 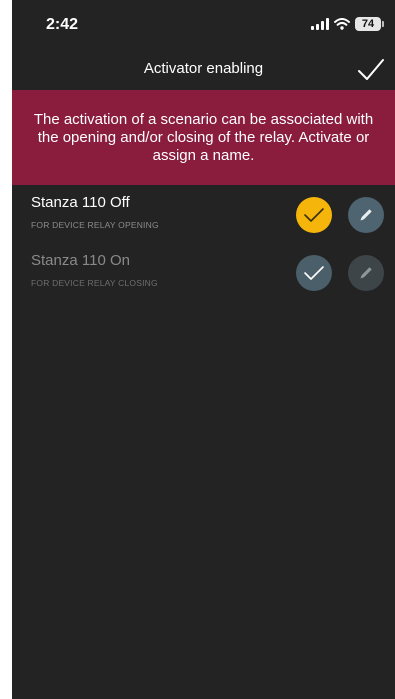 I want to click on battery-icon: 74, so click(x=369, y=24).